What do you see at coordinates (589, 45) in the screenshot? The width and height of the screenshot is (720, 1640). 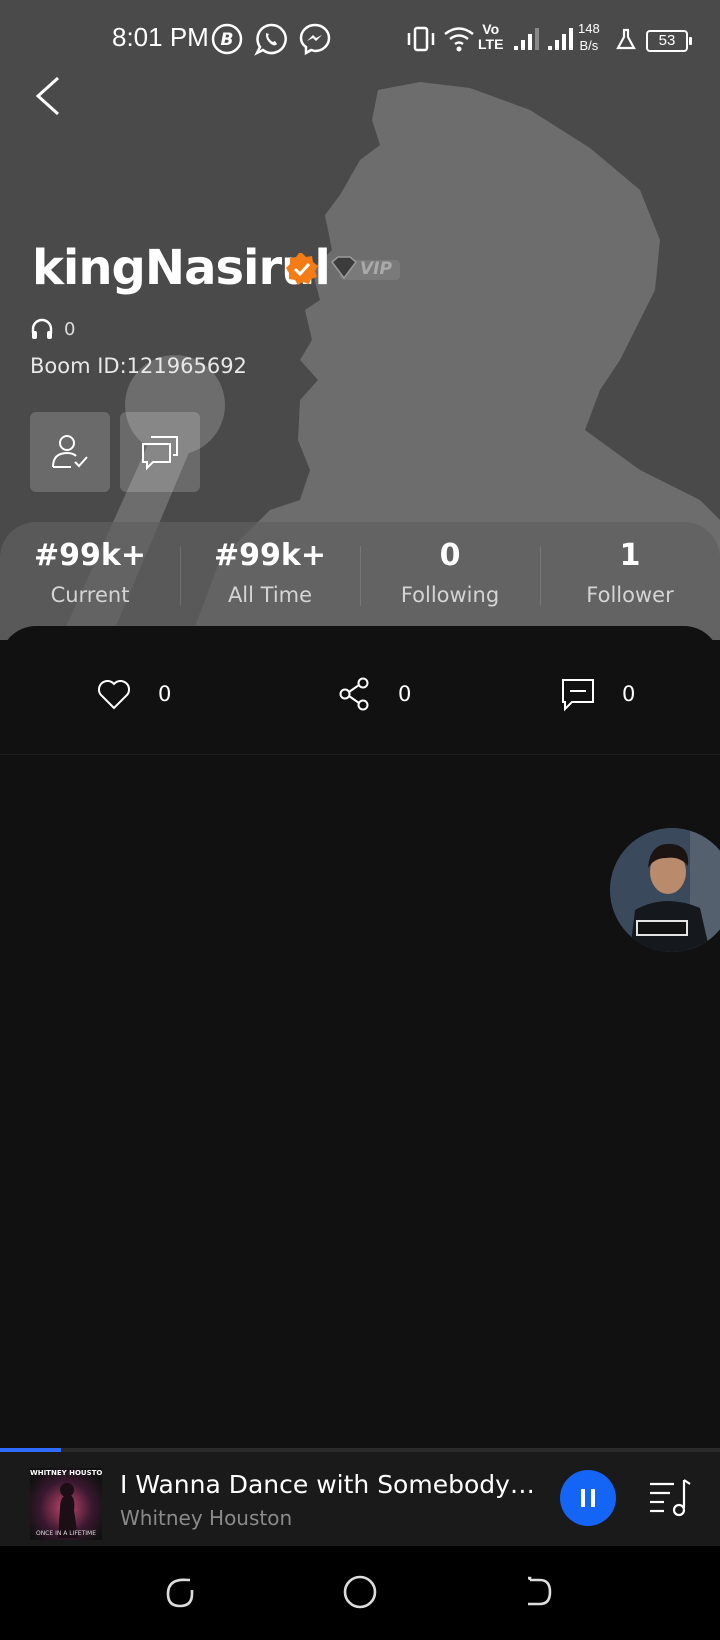 I see `network-speed-unit: B/s` at bounding box center [589, 45].